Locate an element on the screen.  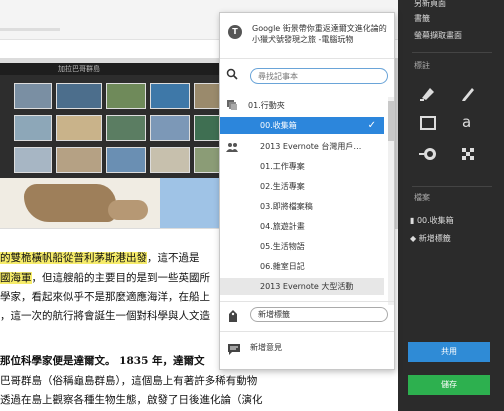
notebook-item-selected: 00.收集箱 ✓ is located at coordinates (302, 125).